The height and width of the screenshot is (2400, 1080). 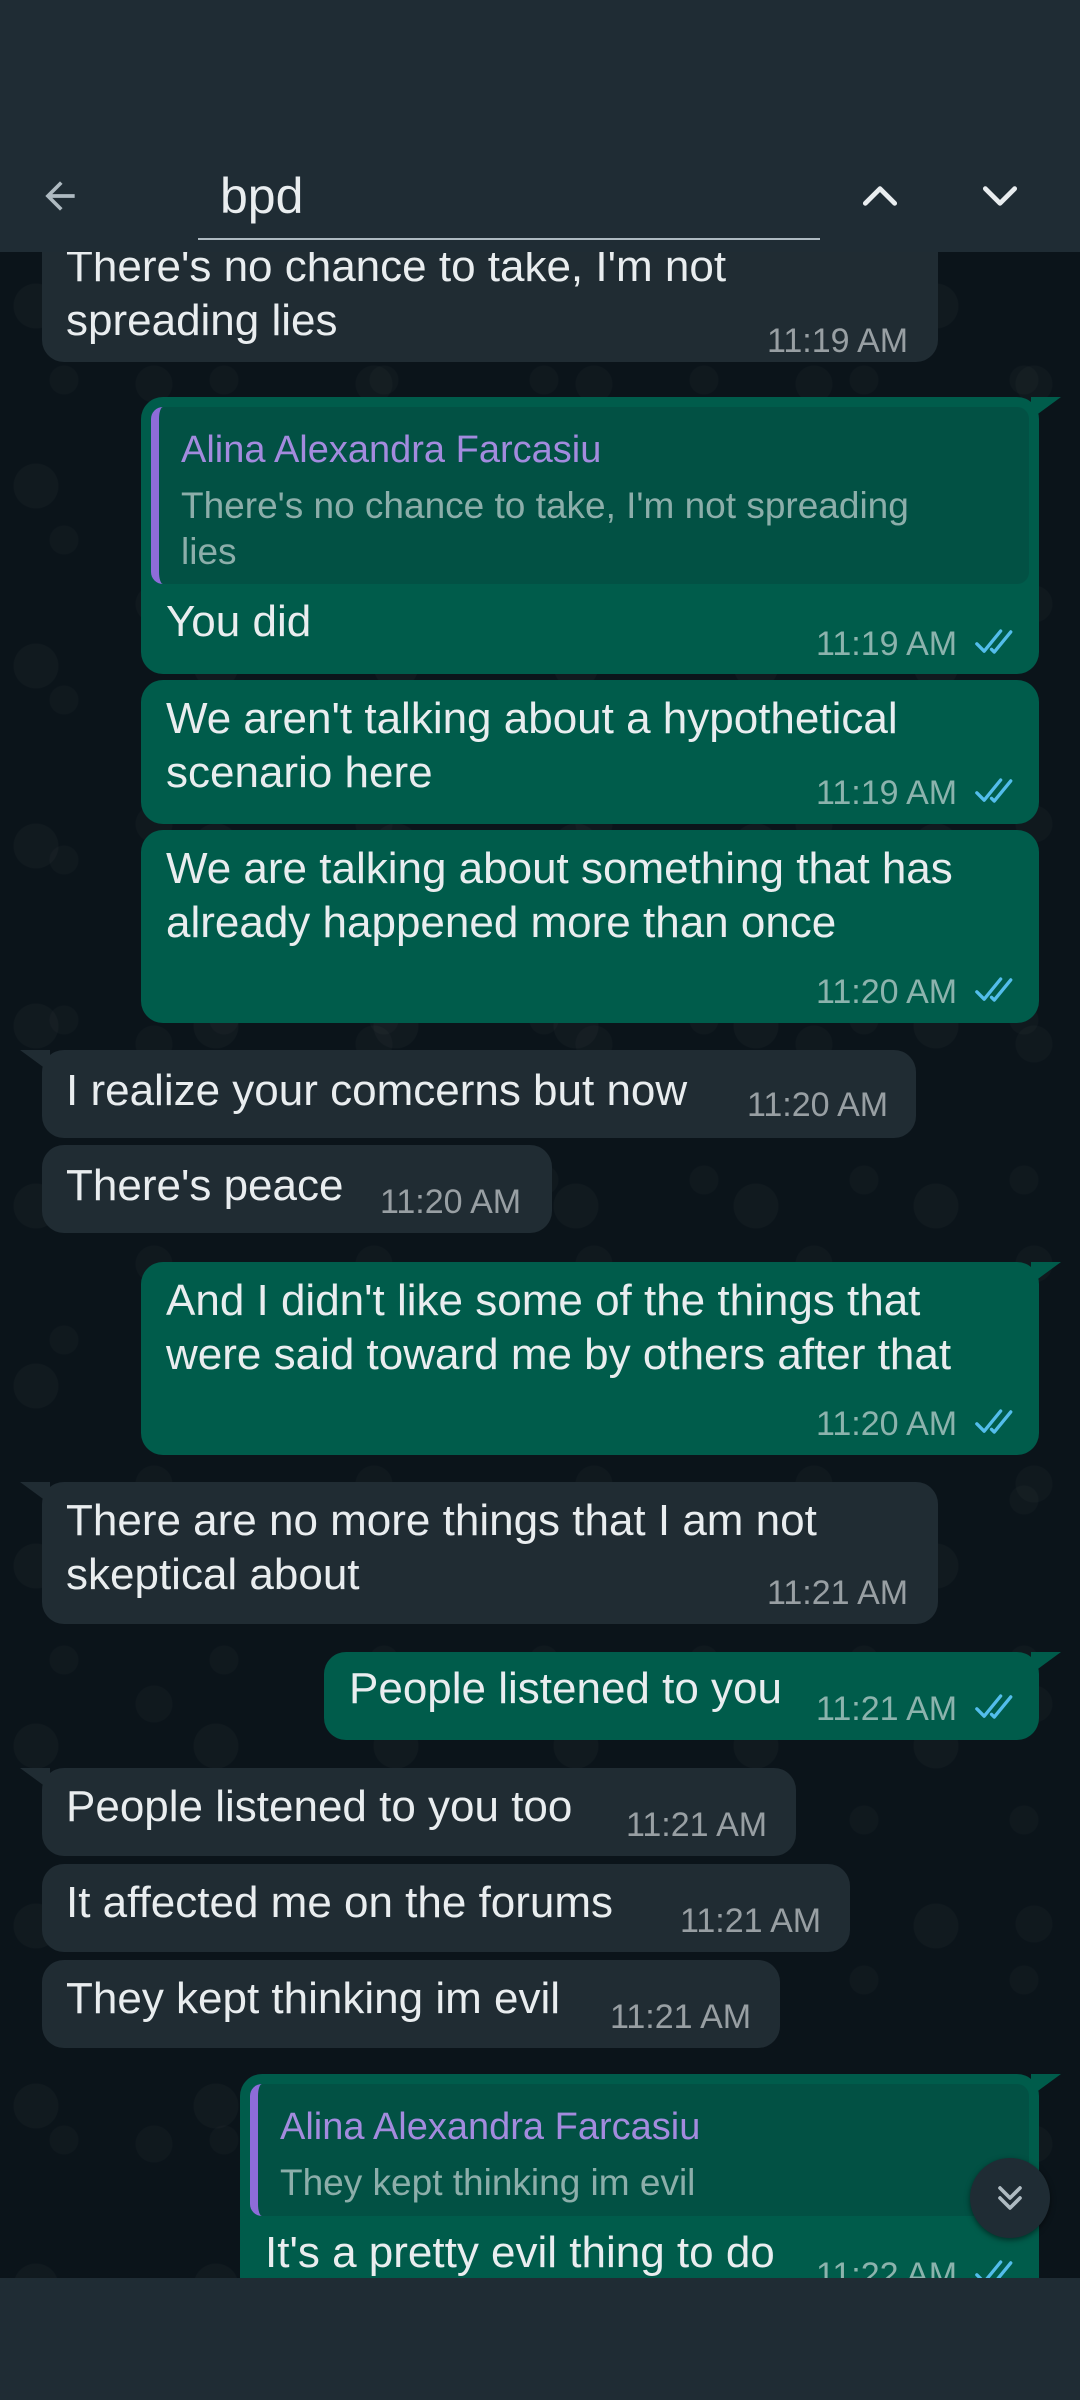 What do you see at coordinates (488, 2182) in the screenshot?
I see `quoted-text: They kept thinking im evil` at bounding box center [488, 2182].